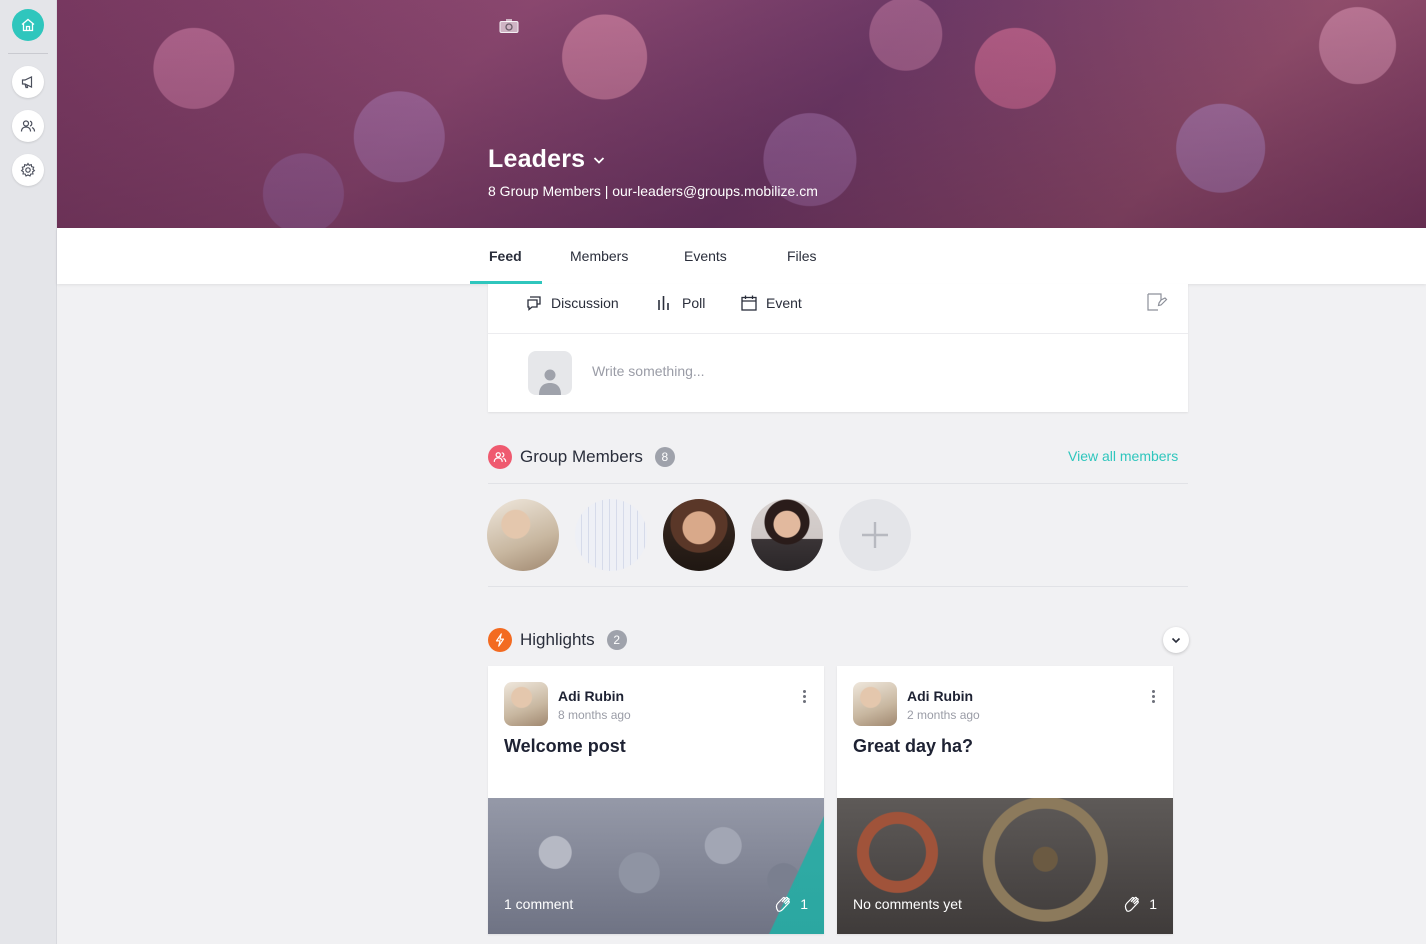  I want to click on camera-icon, so click(509, 26).